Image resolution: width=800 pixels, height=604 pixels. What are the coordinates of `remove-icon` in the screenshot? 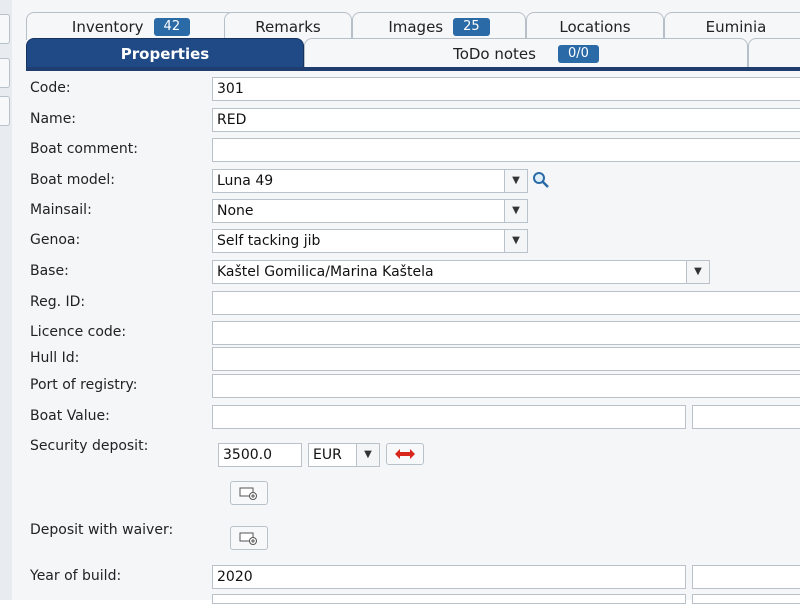 It's located at (405, 454).